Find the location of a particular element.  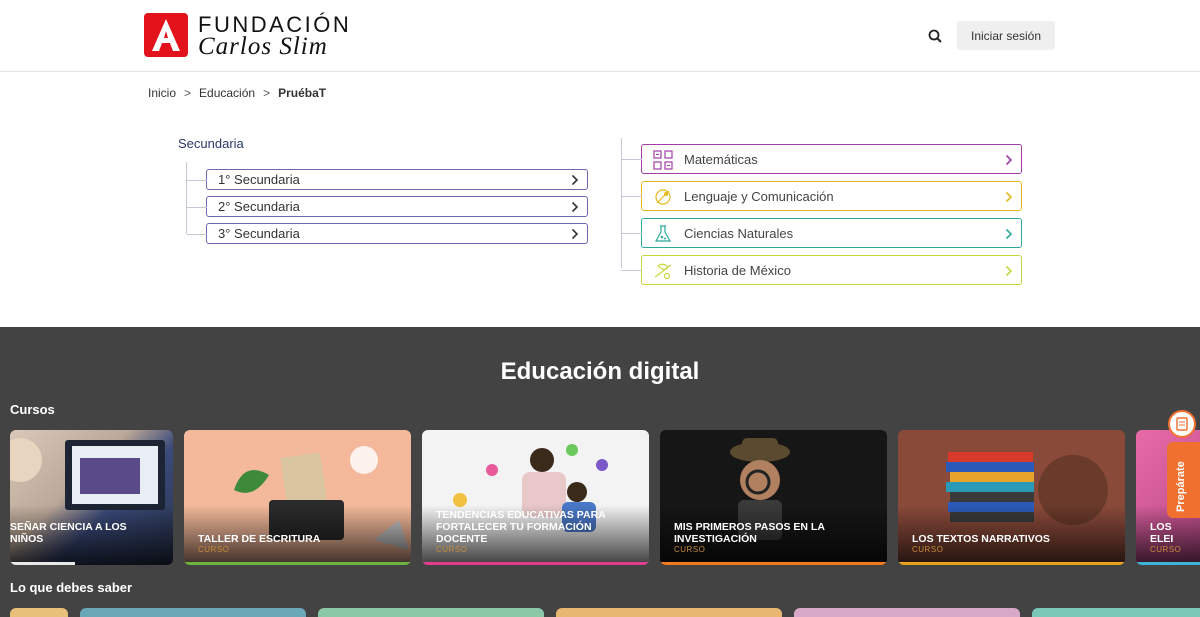

know-heading: Lo que debes saber is located at coordinates (71, 587).